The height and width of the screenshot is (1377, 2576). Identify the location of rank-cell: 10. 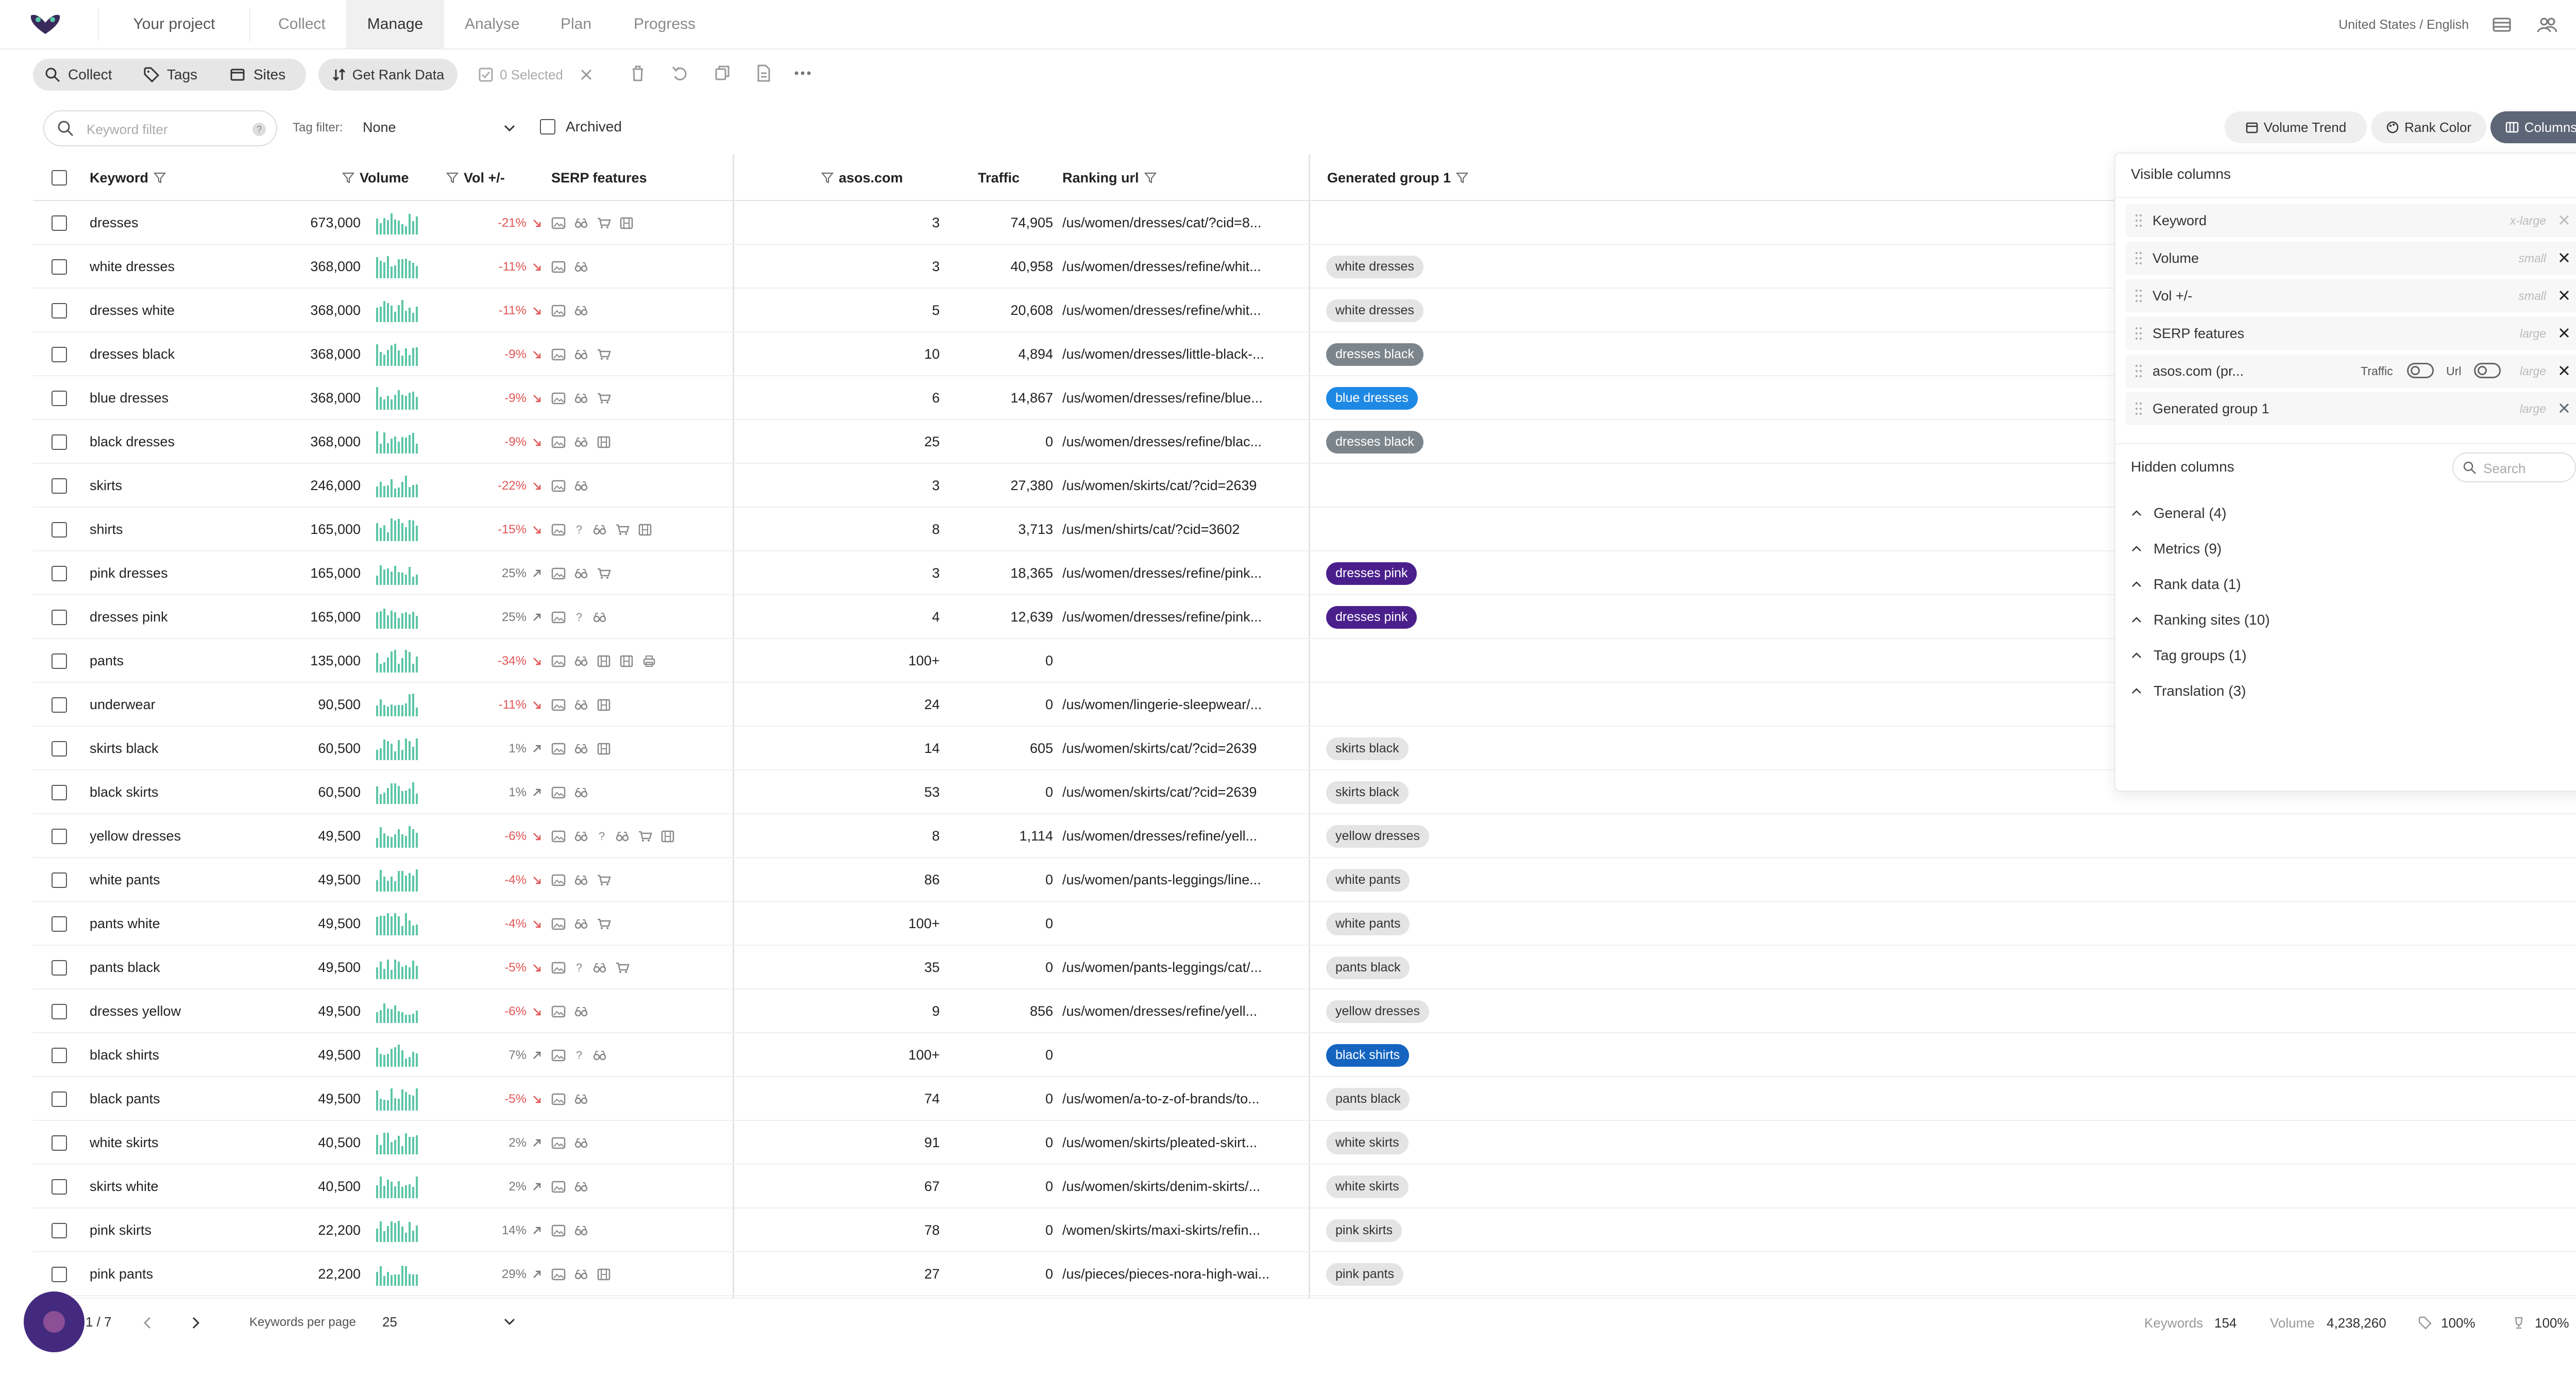
(842, 354).